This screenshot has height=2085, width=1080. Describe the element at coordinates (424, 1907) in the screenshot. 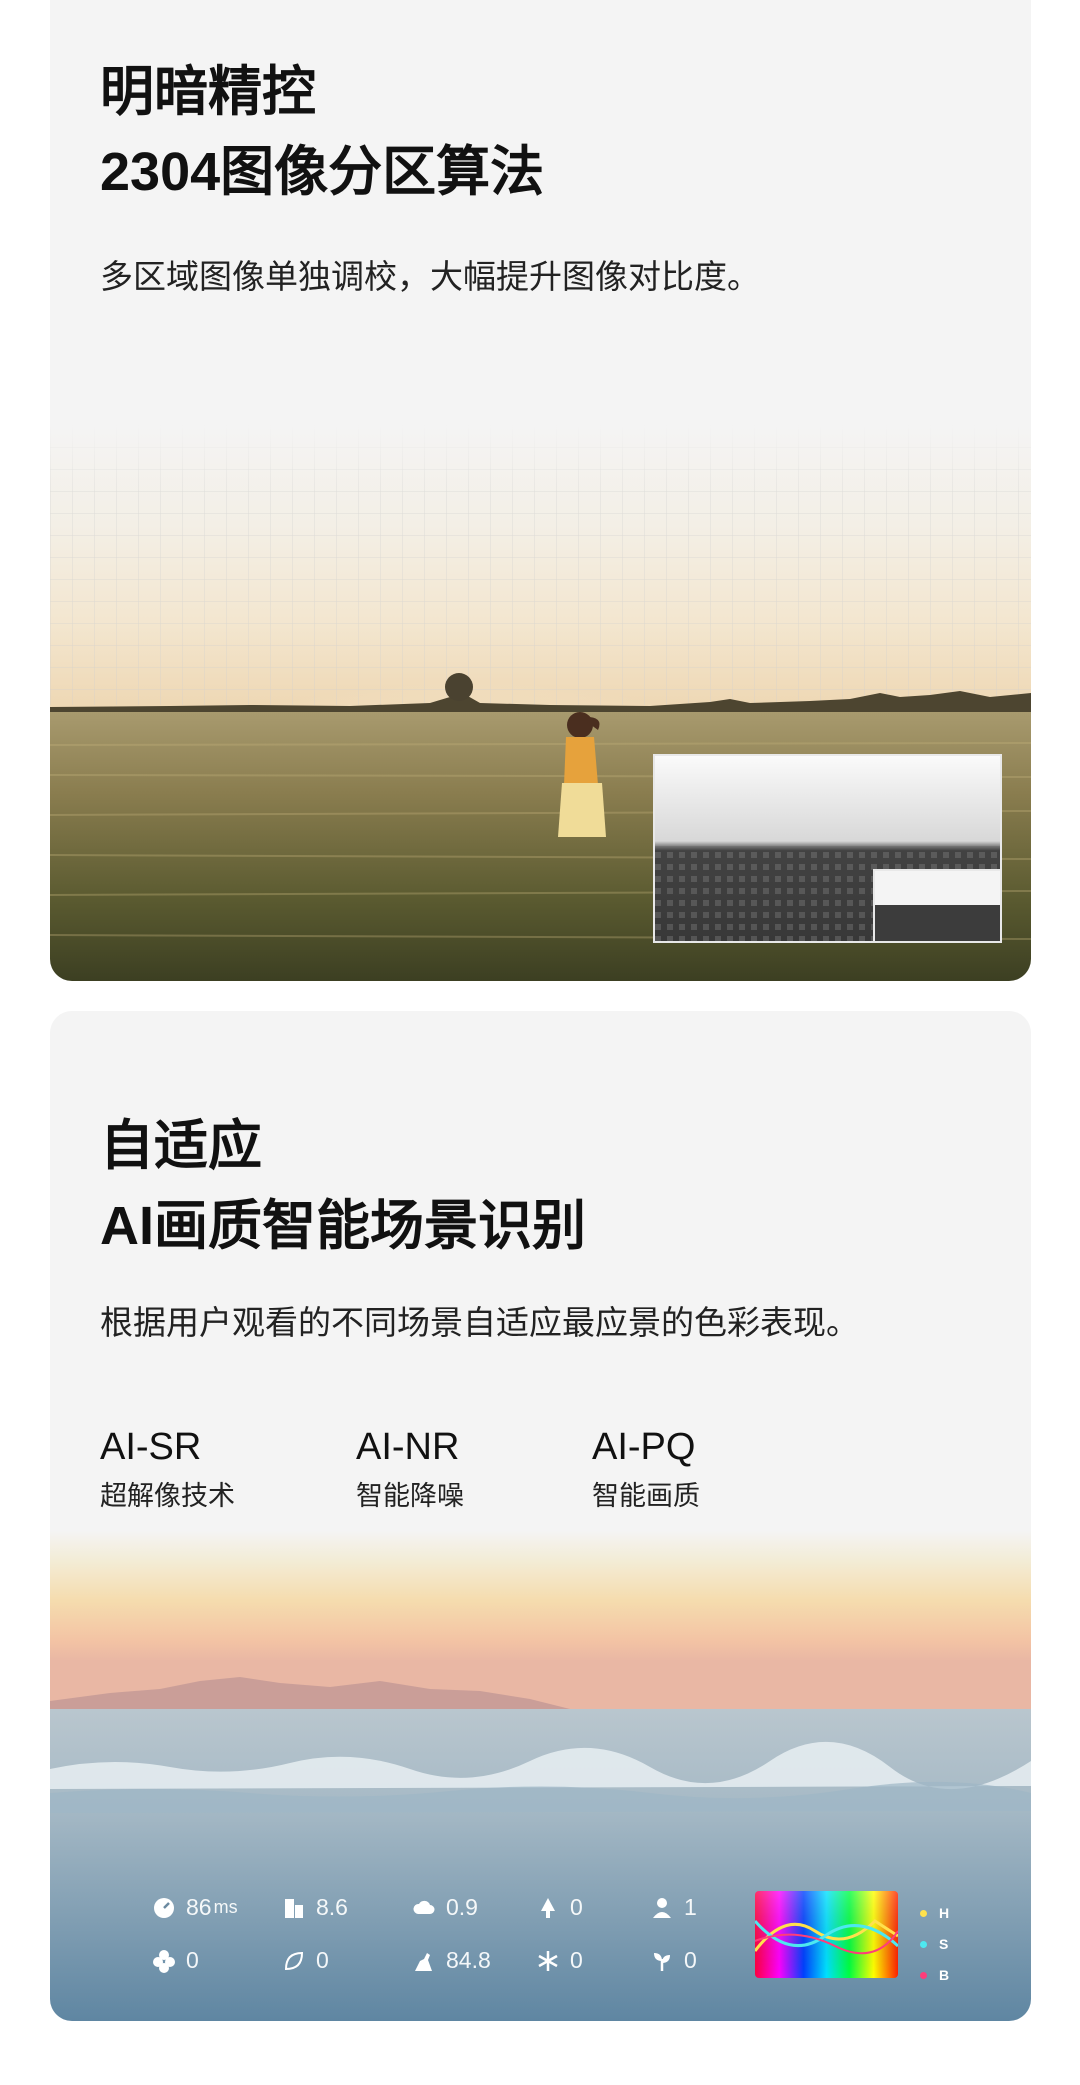

I see `cloud-icon` at that location.